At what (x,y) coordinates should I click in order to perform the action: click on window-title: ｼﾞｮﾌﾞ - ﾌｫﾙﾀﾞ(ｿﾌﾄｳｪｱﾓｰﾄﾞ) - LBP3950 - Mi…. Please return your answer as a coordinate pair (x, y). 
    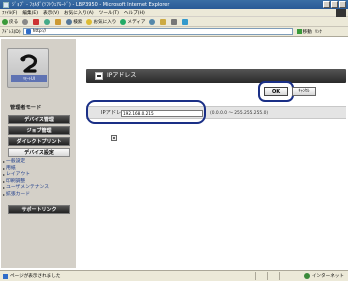
    Looking at the image, I should click on (91, 5).